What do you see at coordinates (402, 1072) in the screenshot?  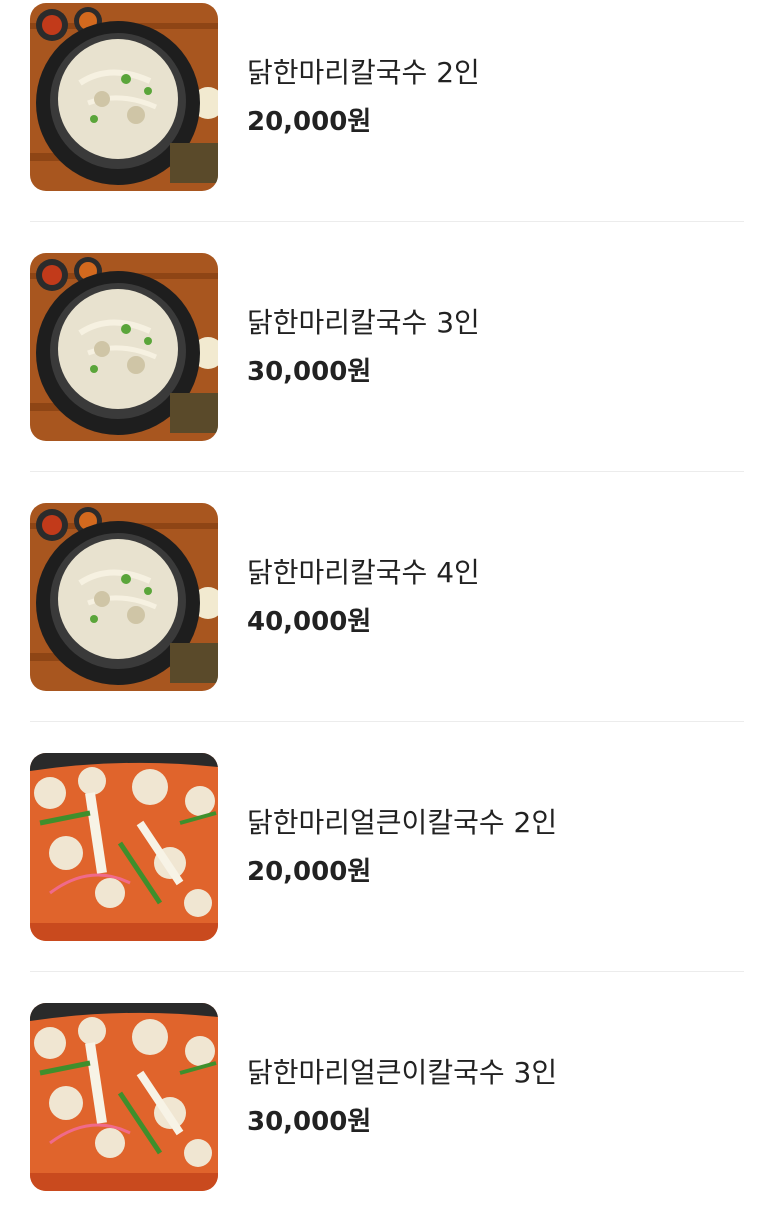 I see `menu-item-name: 닭한마리얼큰이칼국수 3인` at bounding box center [402, 1072].